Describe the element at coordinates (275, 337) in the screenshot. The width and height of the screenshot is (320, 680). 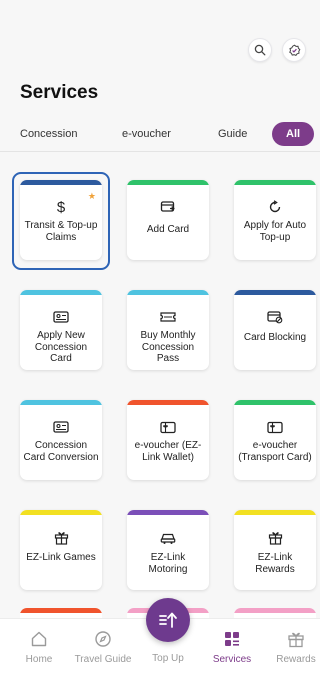
I see `service-label: Card Blocking` at that location.